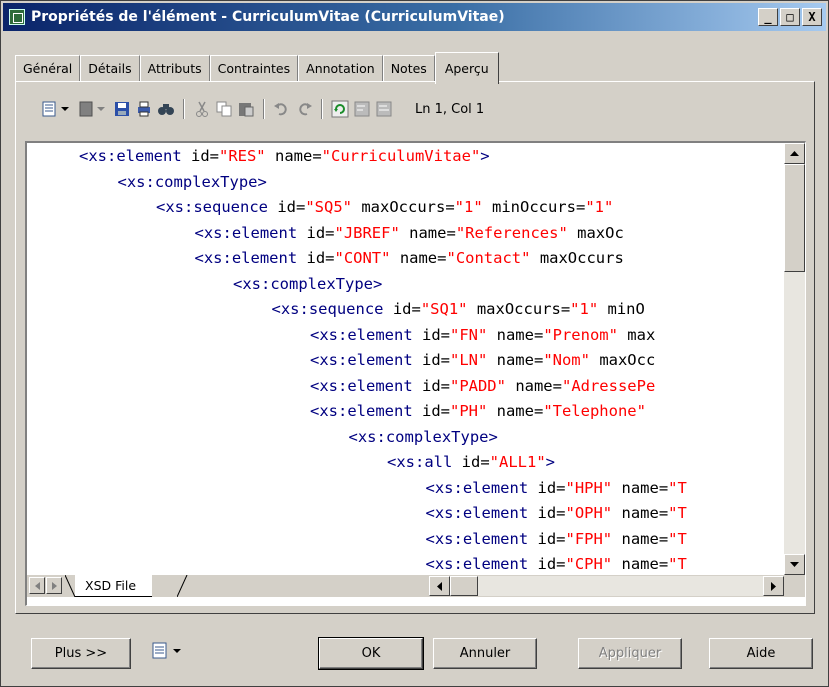  I want to click on attribute-value: "ALL1", so click(517, 462).